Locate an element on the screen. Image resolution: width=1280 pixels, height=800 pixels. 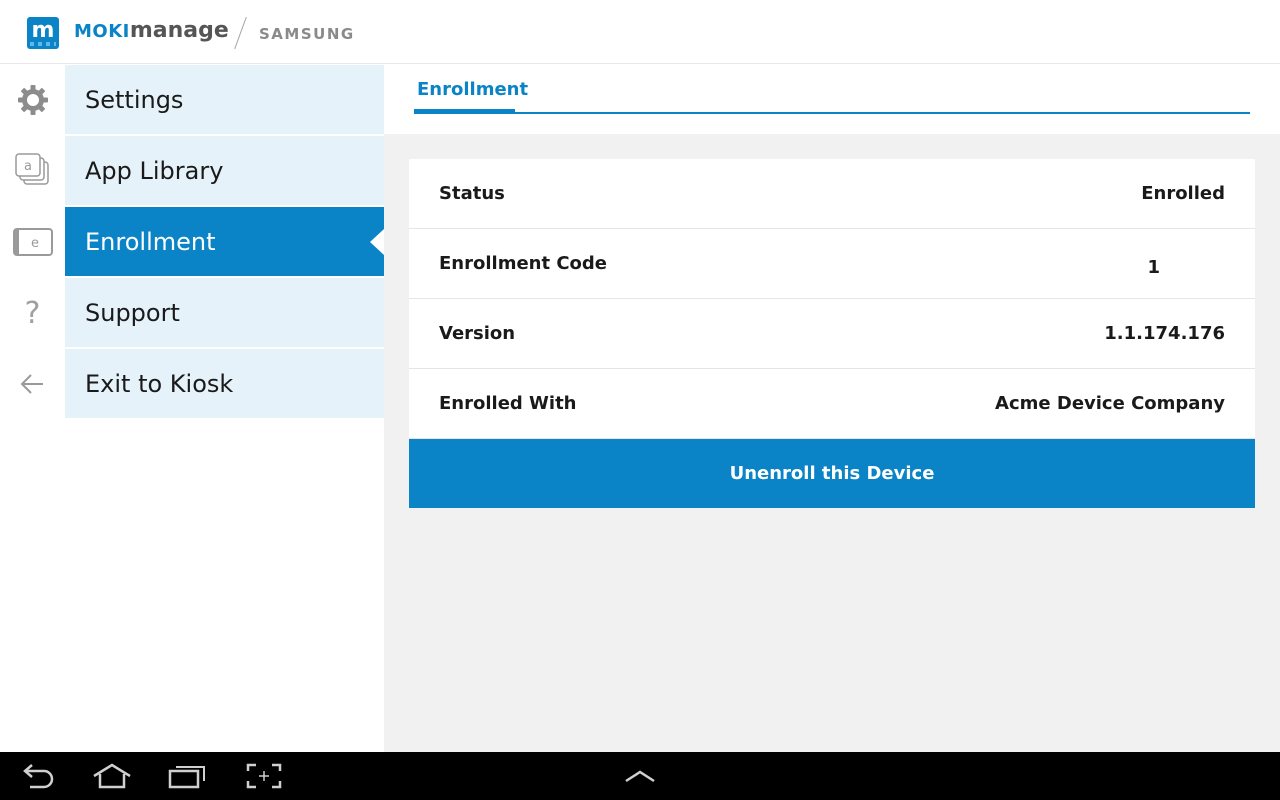
question-icon-glyph: ? is located at coordinates (32, 313).